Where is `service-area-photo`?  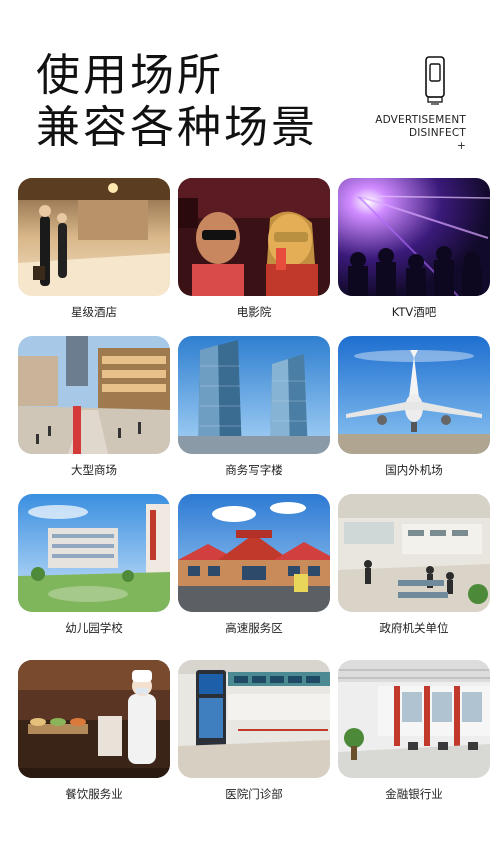 service-area-photo is located at coordinates (254, 553).